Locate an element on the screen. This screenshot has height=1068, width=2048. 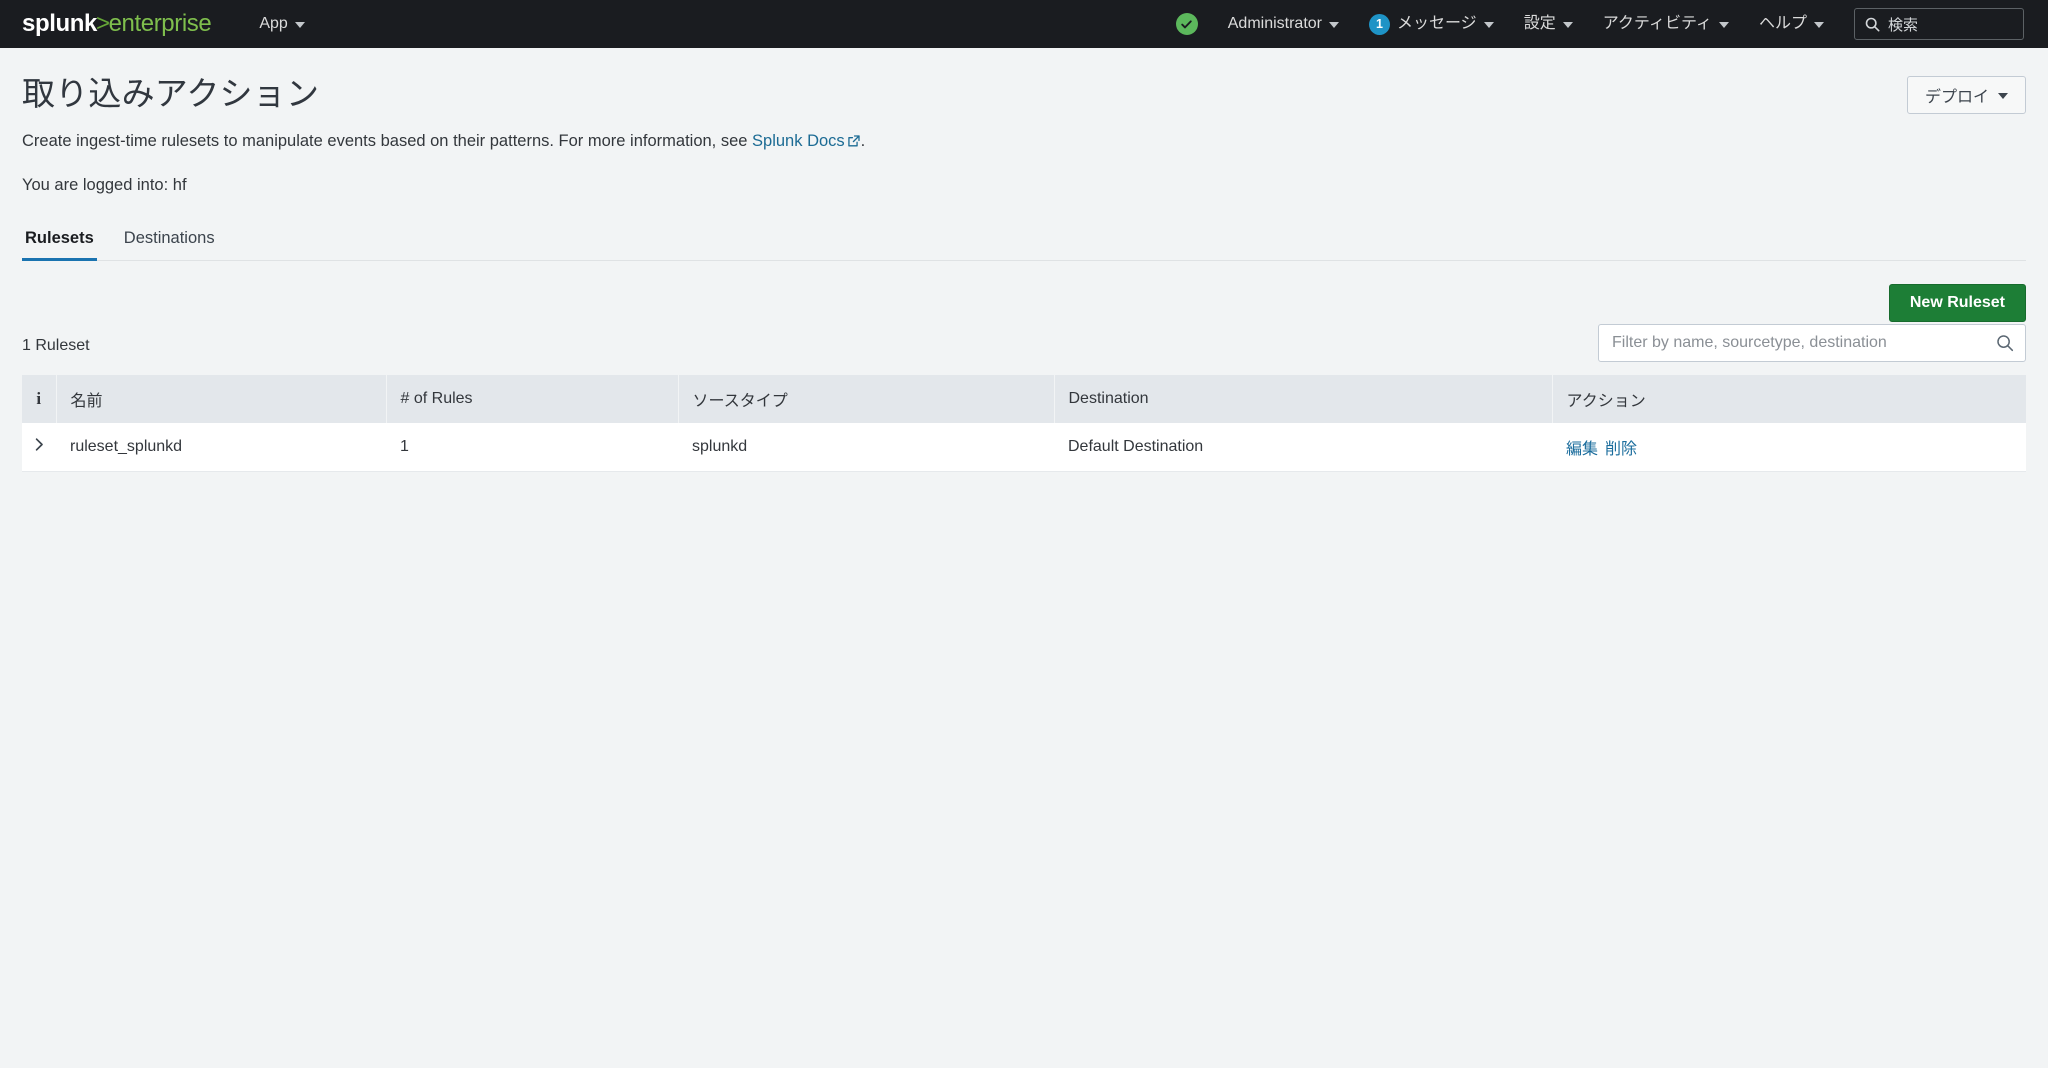
edit-link: 編集 is located at coordinates (1582, 449).